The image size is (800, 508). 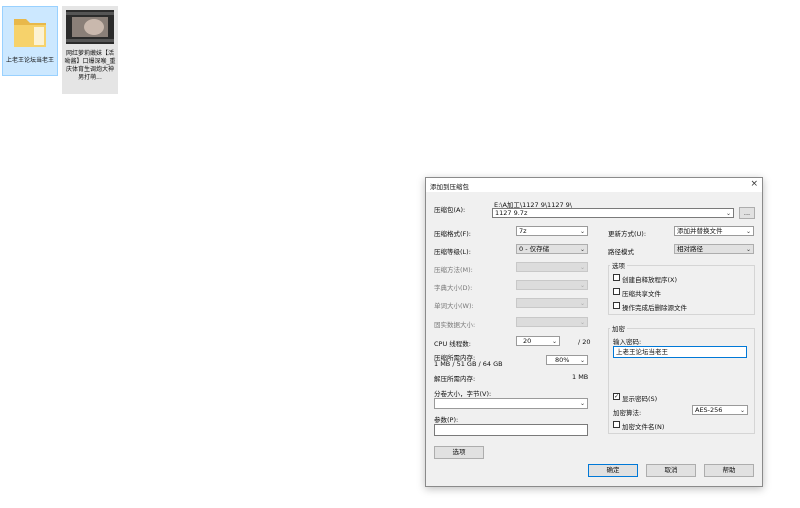 What do you see at coordinates (616, 305) in the screenshot?
I see `delete-source-checkbox` at bounding box center [616, 305].